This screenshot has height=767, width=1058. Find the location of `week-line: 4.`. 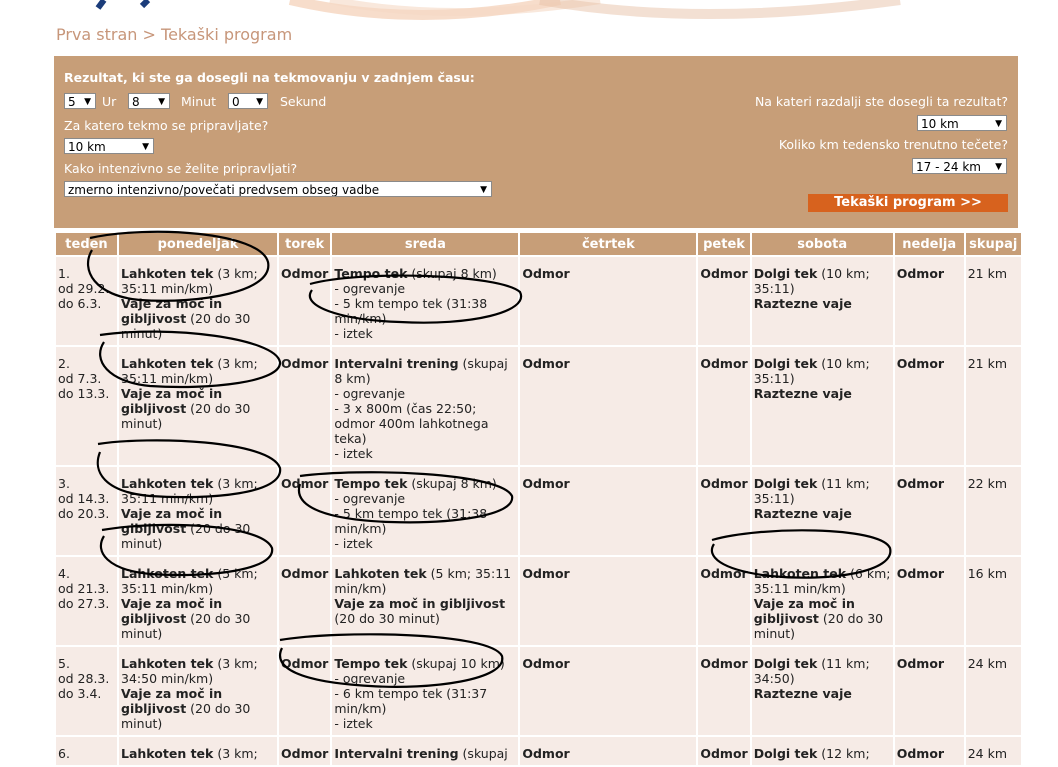

week-line: 4. is located at coordinates (64, 573).